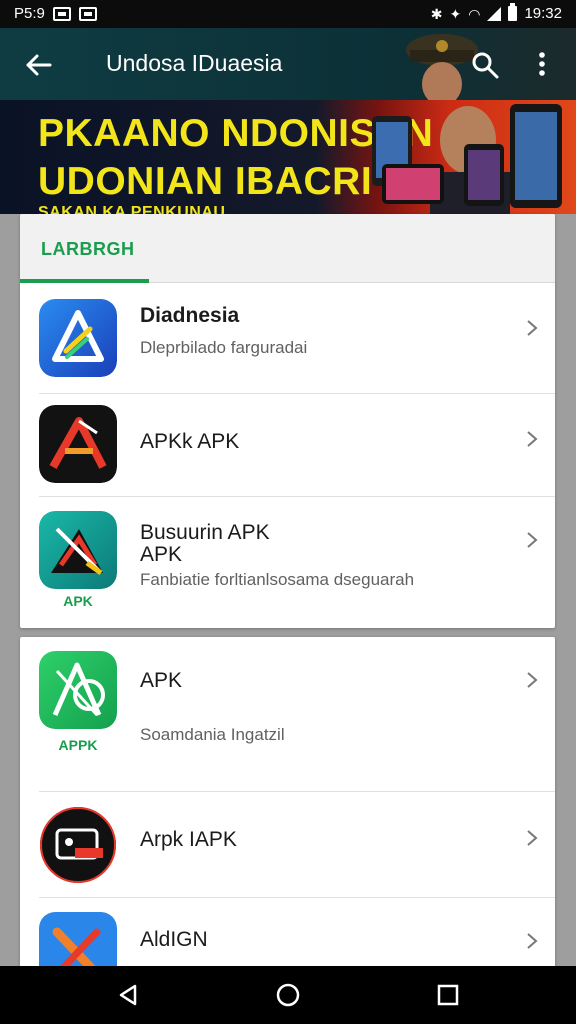 The width and height of the screenshot is (576, 1024). Describe the element at coordinates (287, 932) in the screenshot. I see `list-item: AldIGN` at that location.